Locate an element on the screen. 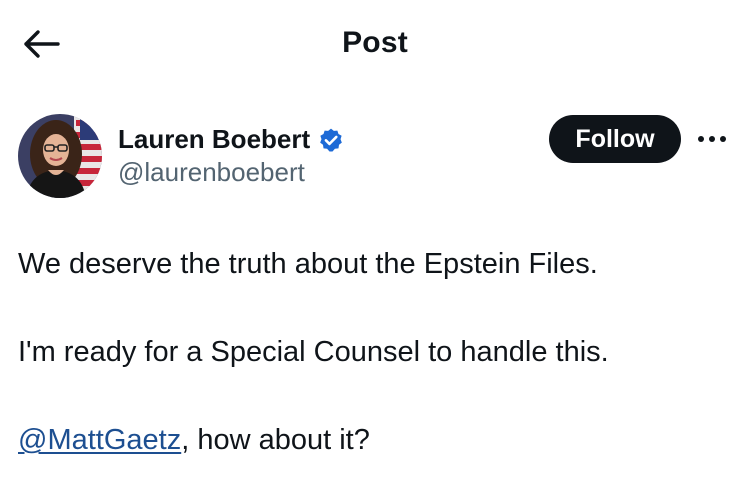 This screenshot has width=750, height=494. more-horizontal-icon is located at coordinates (712, 139).